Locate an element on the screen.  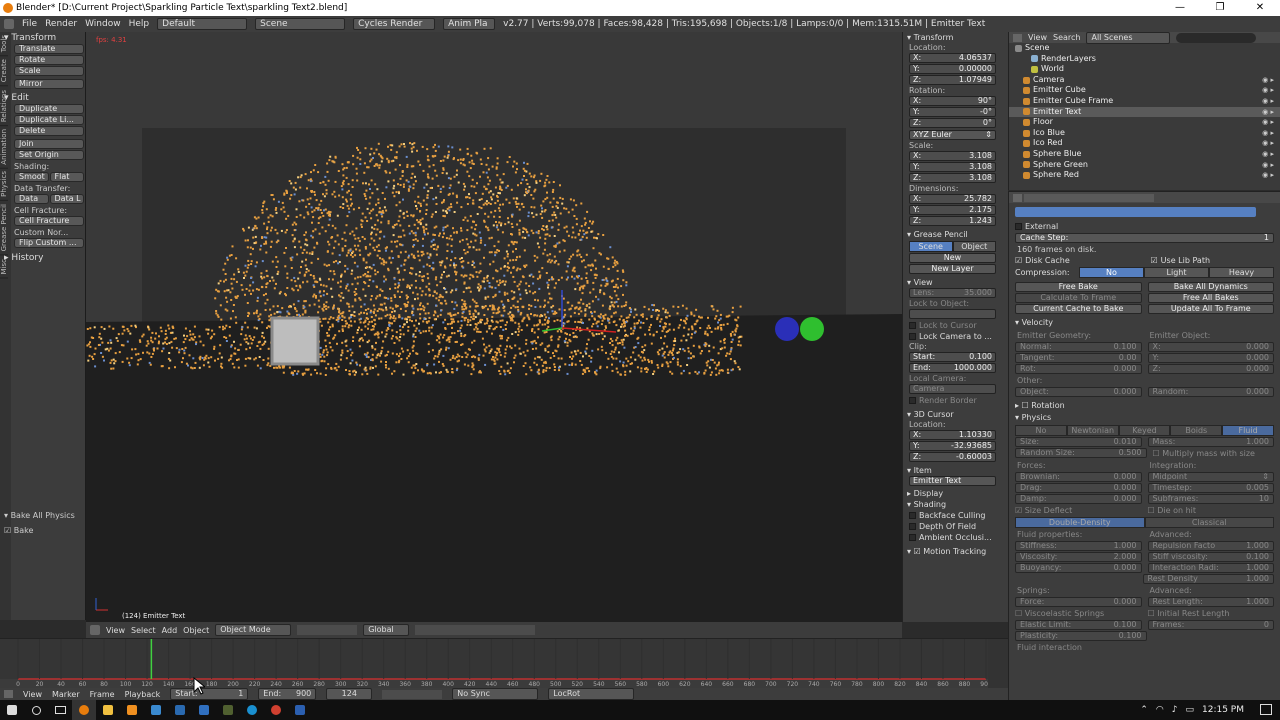
clip-start-field: Start: 0.100 is located at coordinates (952, 357).